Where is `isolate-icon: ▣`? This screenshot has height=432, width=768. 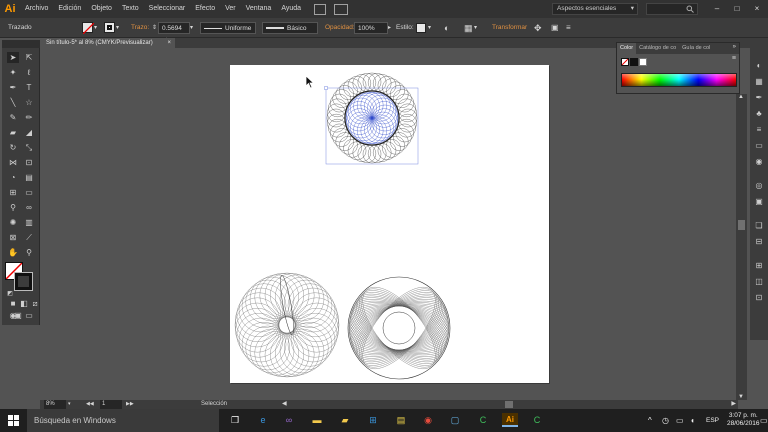 isolate-icon: ▣ is located at coordinates (555, 28).